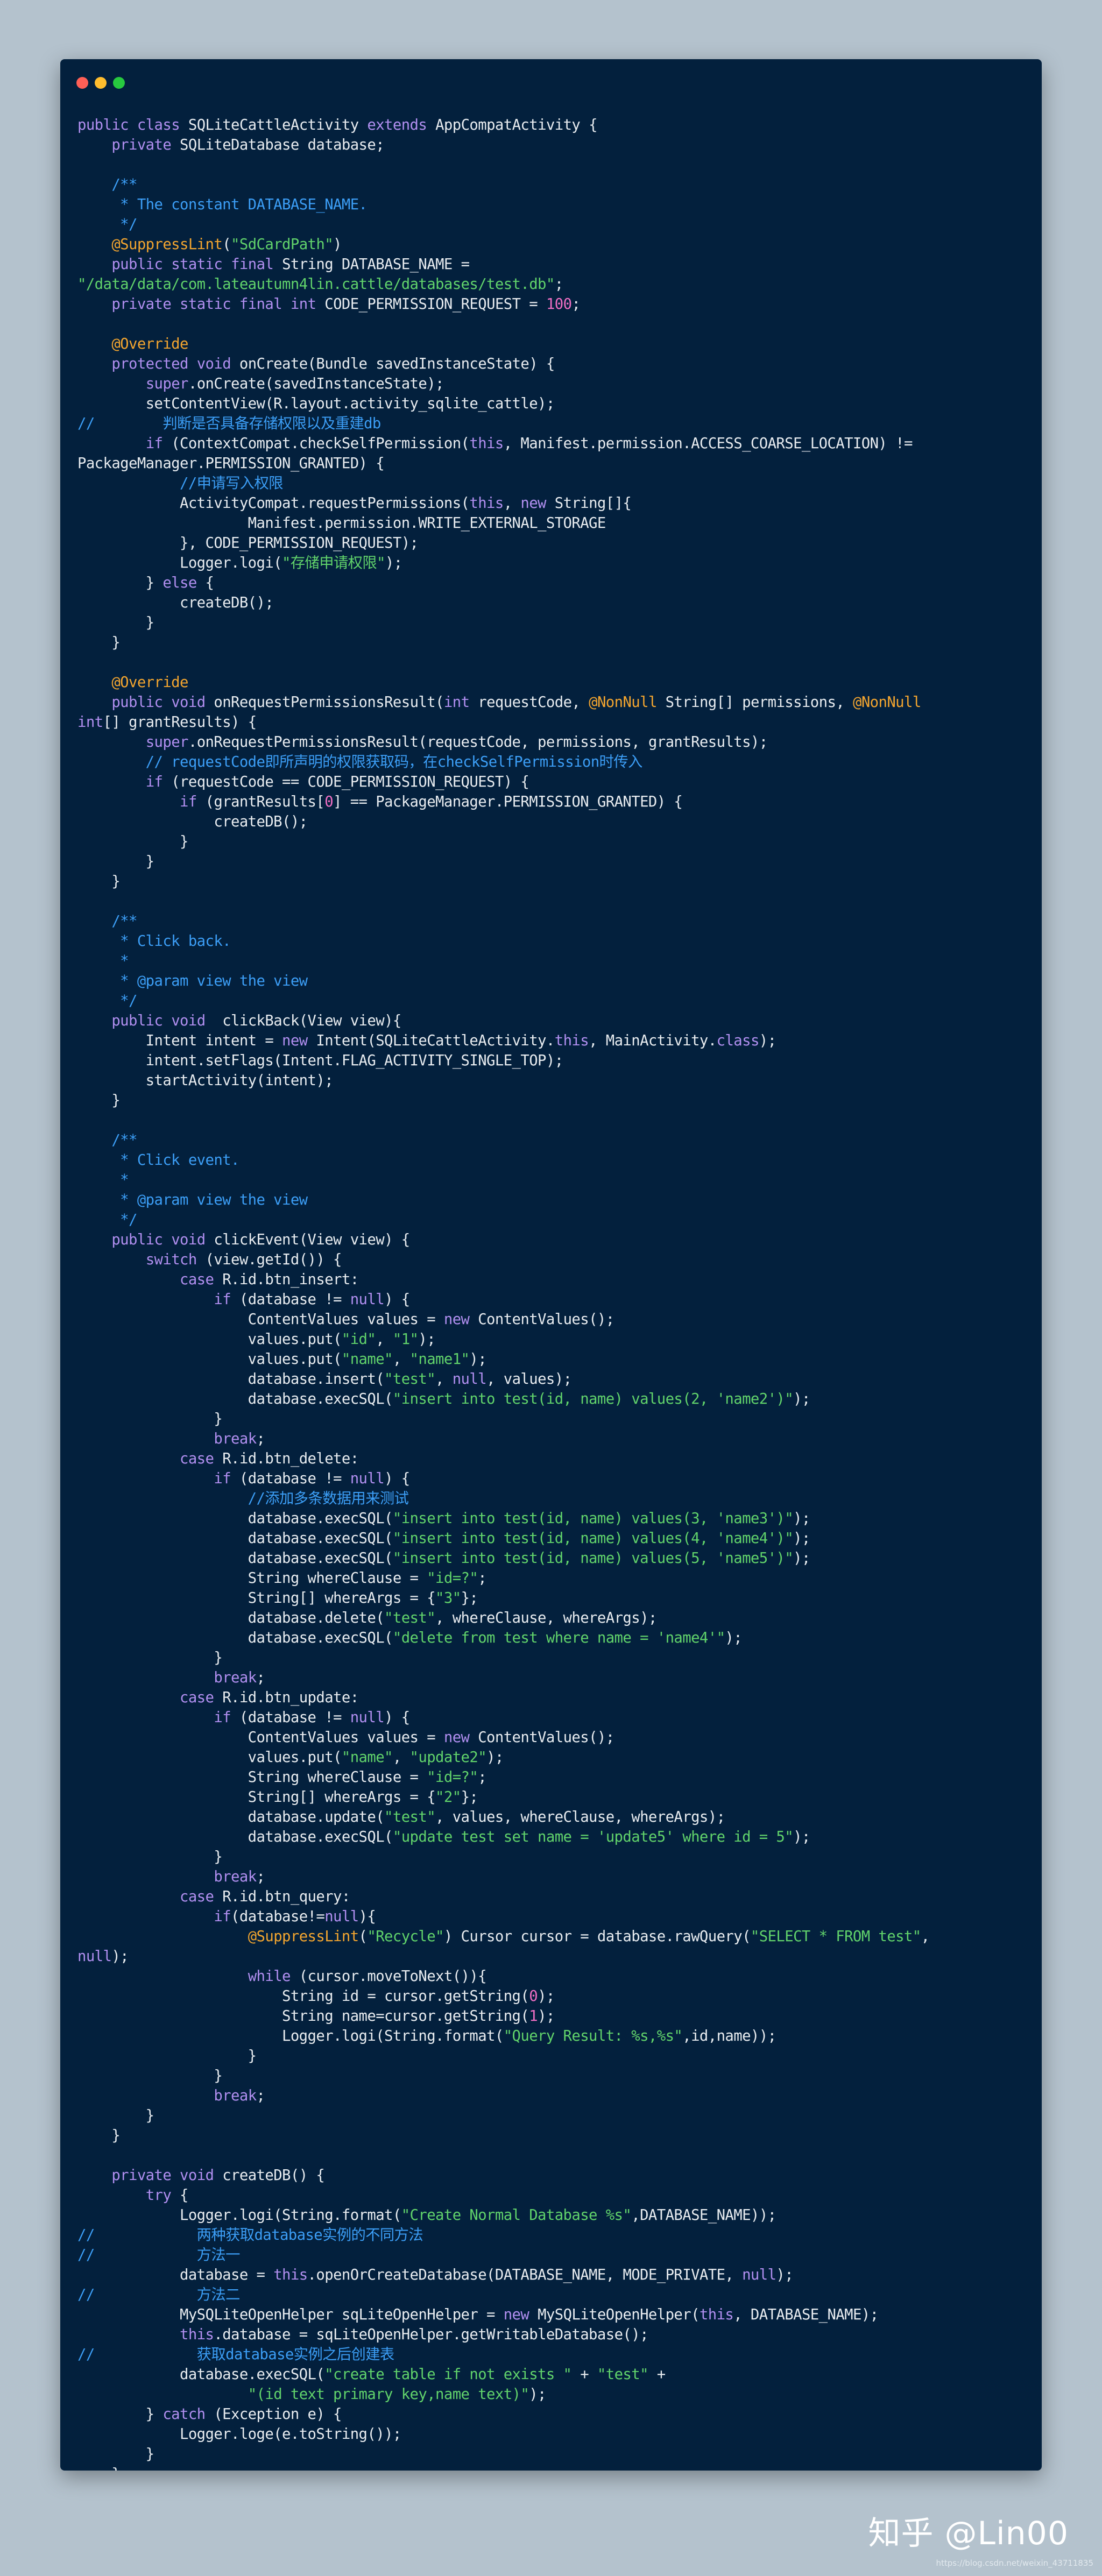 This screenshot has width=1102, height=2576. What do you see at coordinates (239, 563) in the screenshot?
I see `code-line: Logger.logi("存储申请权限");` at bounding box center [239, 563].